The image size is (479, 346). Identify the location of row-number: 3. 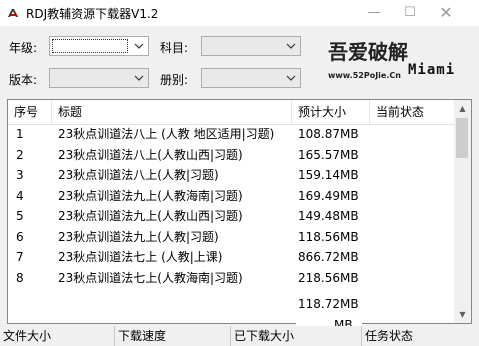
(20, 175).